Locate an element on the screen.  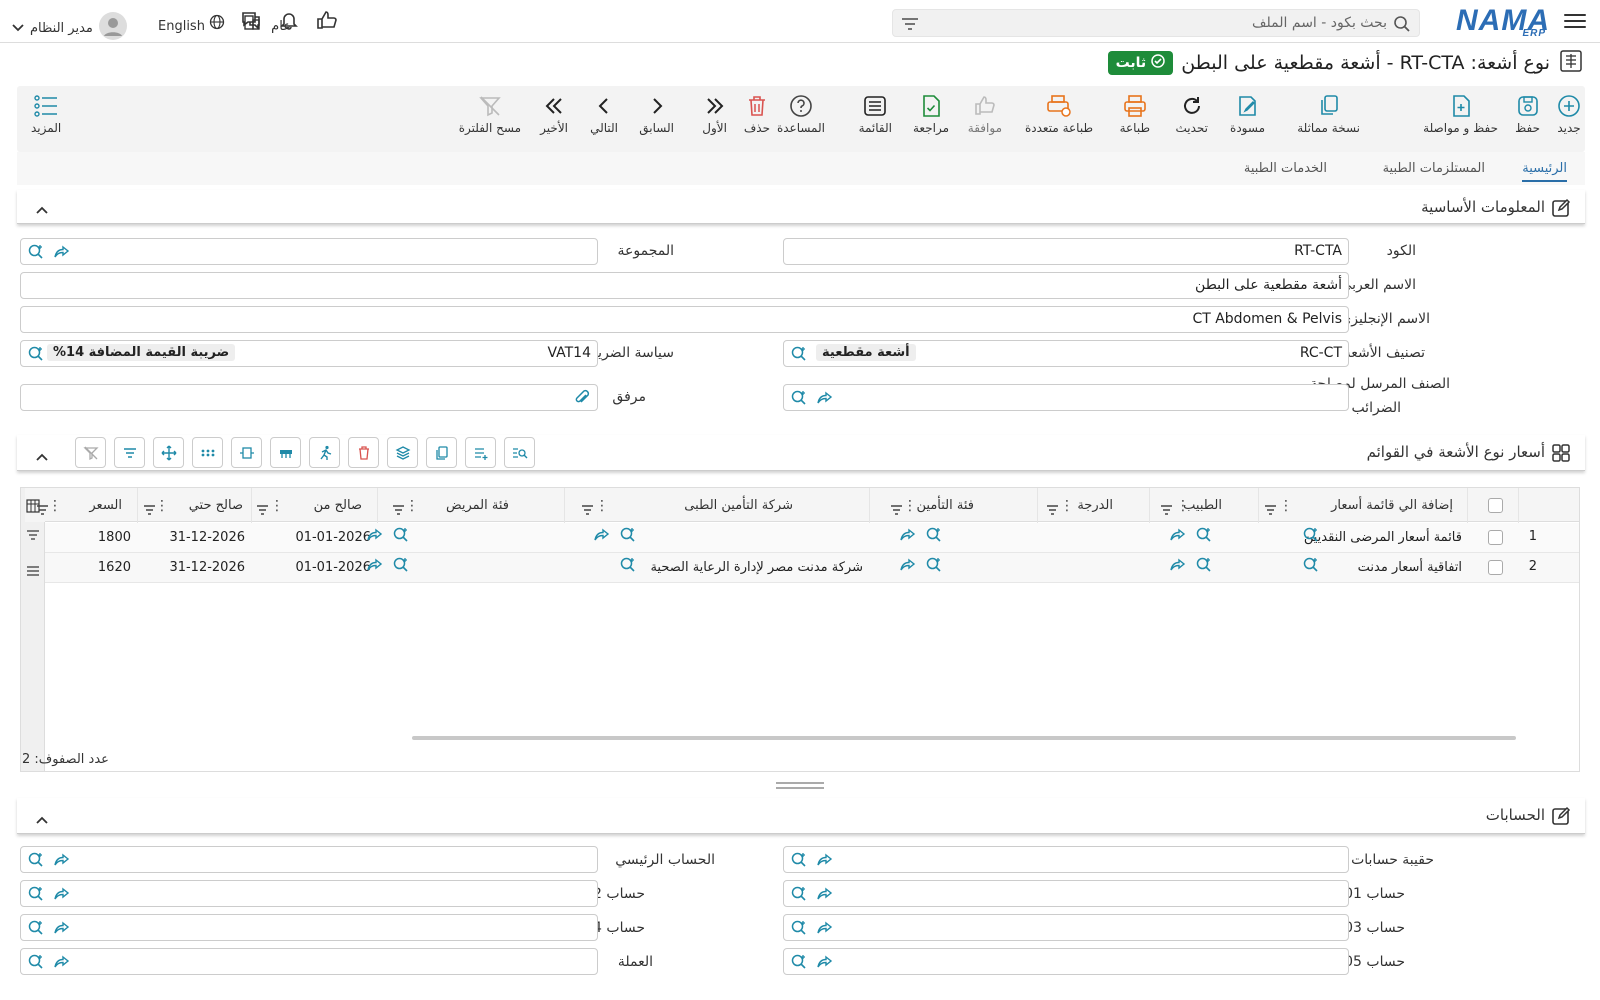
previous-button: السابق is located at coordinates (656, 114).